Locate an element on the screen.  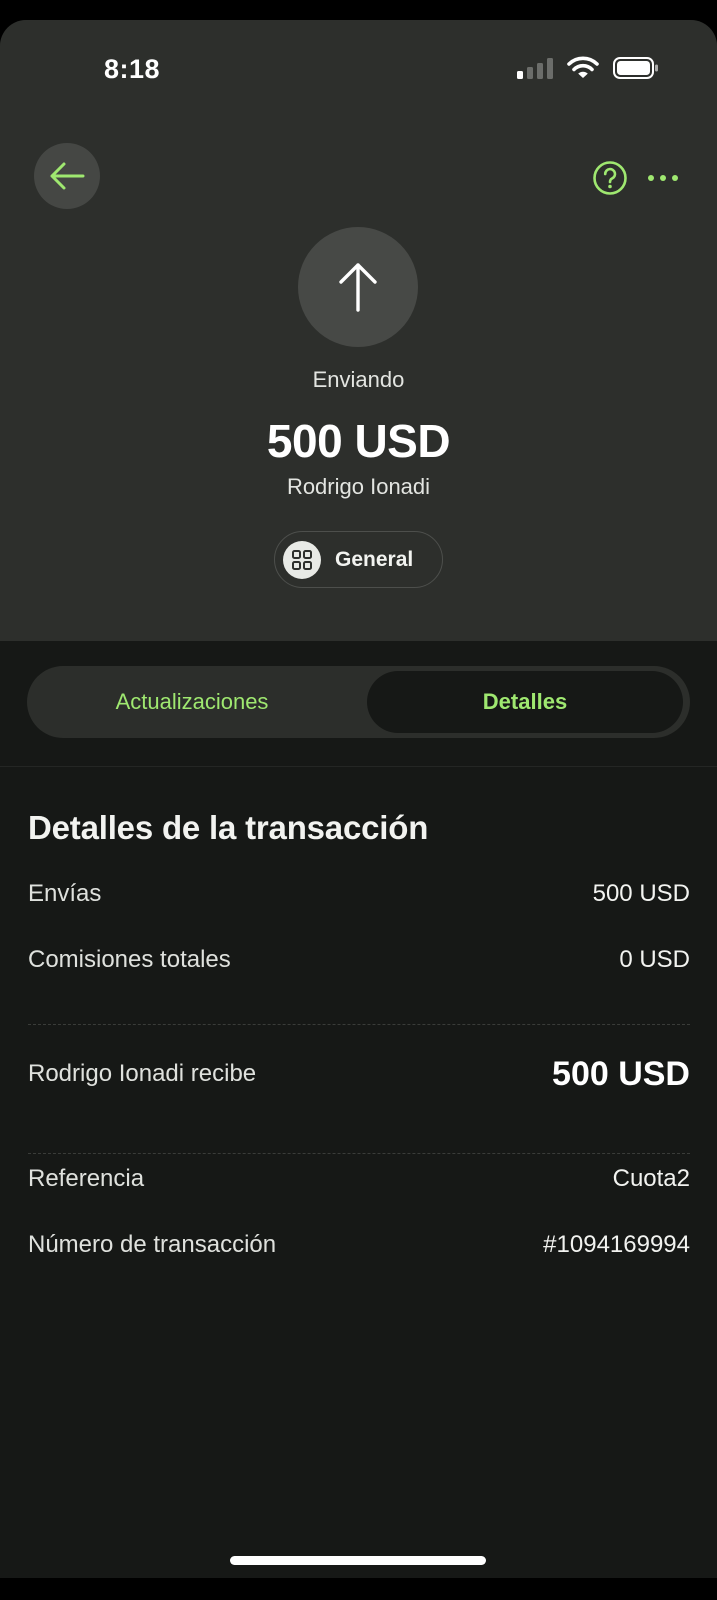
detail-row-received: Rodrigo Ionadi recibe 500 USD is located at coordinates (359, 1074).